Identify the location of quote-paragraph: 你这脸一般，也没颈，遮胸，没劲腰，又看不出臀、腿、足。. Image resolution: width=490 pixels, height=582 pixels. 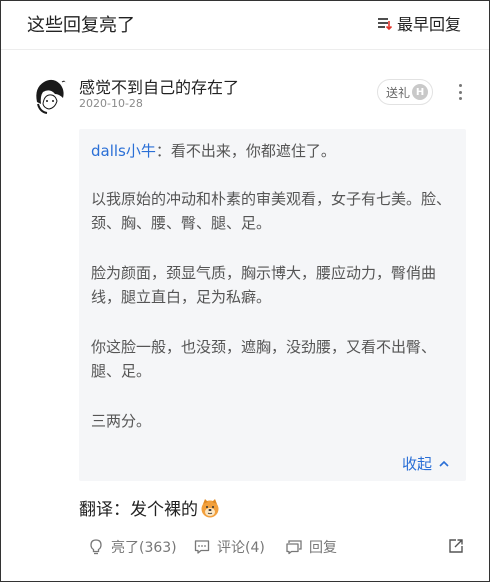
(264, 359).